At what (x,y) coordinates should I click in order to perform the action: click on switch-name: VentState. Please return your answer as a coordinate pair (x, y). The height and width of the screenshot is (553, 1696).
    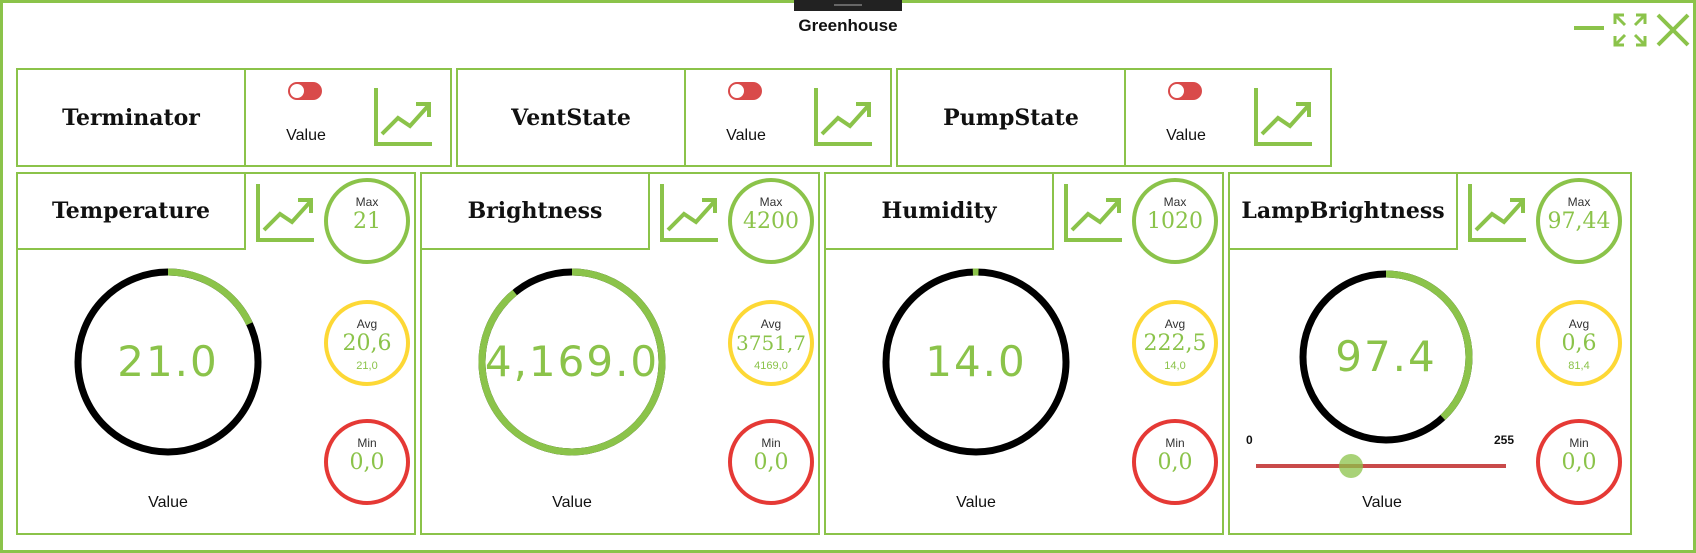
    Looking at the image, I should click on (571, 117).